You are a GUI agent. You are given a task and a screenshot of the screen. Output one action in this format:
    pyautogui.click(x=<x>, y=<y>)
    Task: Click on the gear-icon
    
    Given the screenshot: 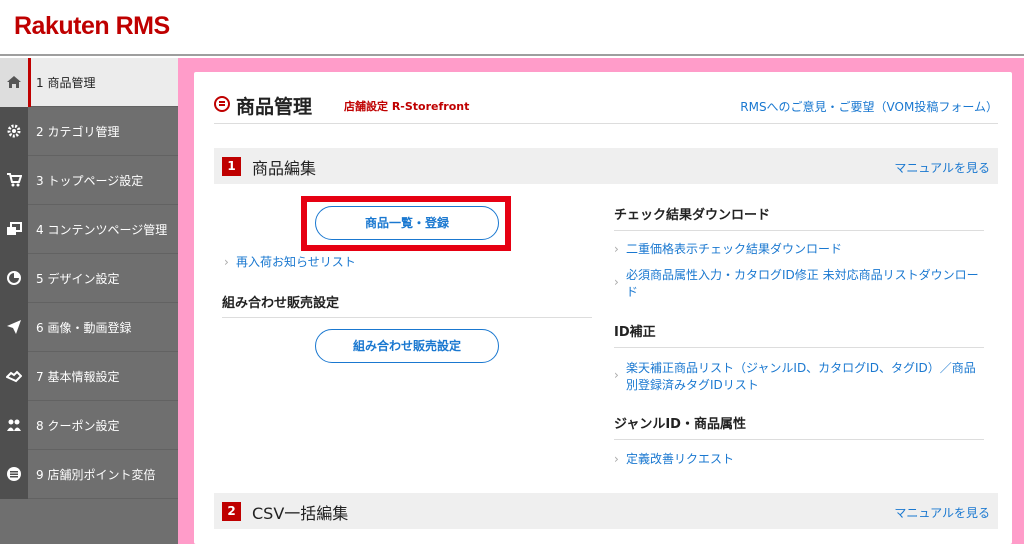 What is the action you would take?
    pyautogui.click(x=14, y=131)
    